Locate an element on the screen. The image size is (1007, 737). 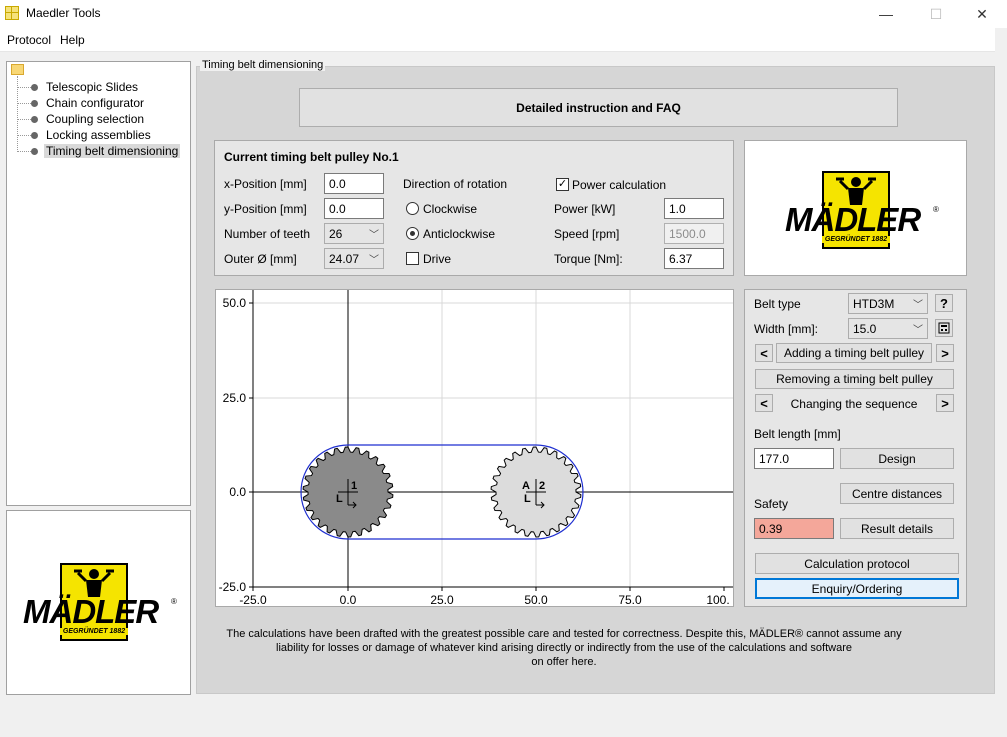
add-pulley-button: Adding a timing belt pulley is located at coordinates (854, 353).